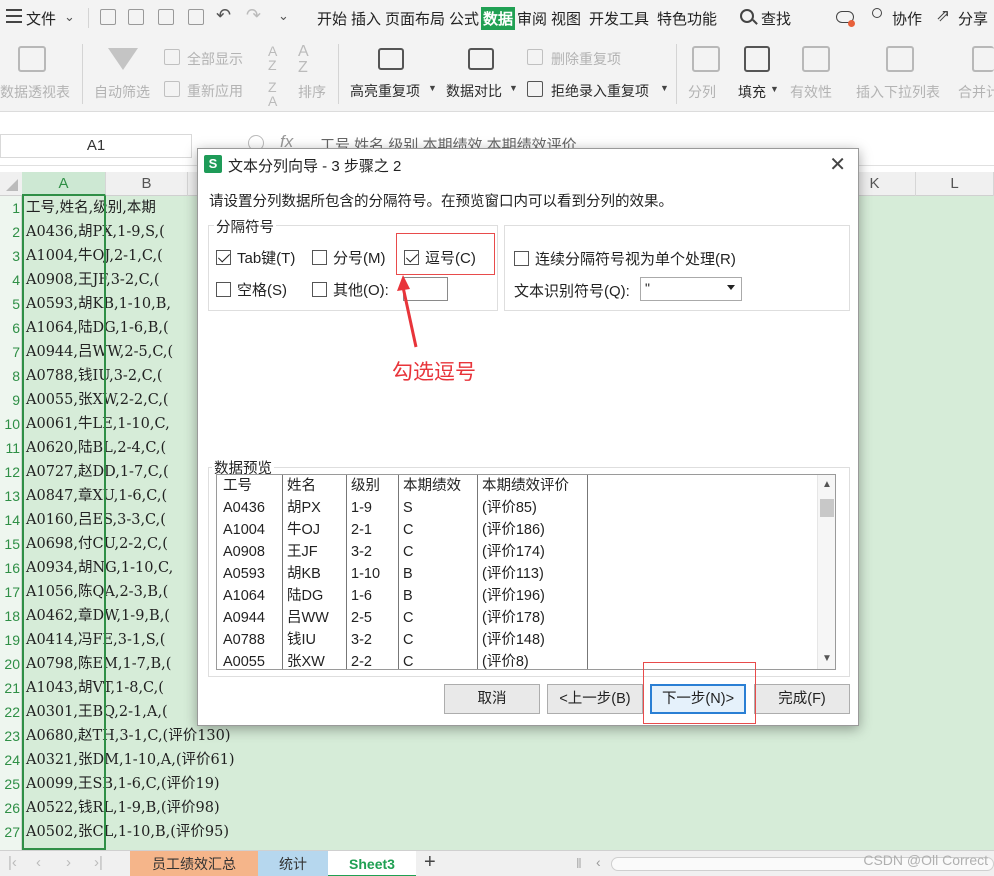  I want to click on highlight-duplicates-button: 高亮重复项, so click(385, 91).